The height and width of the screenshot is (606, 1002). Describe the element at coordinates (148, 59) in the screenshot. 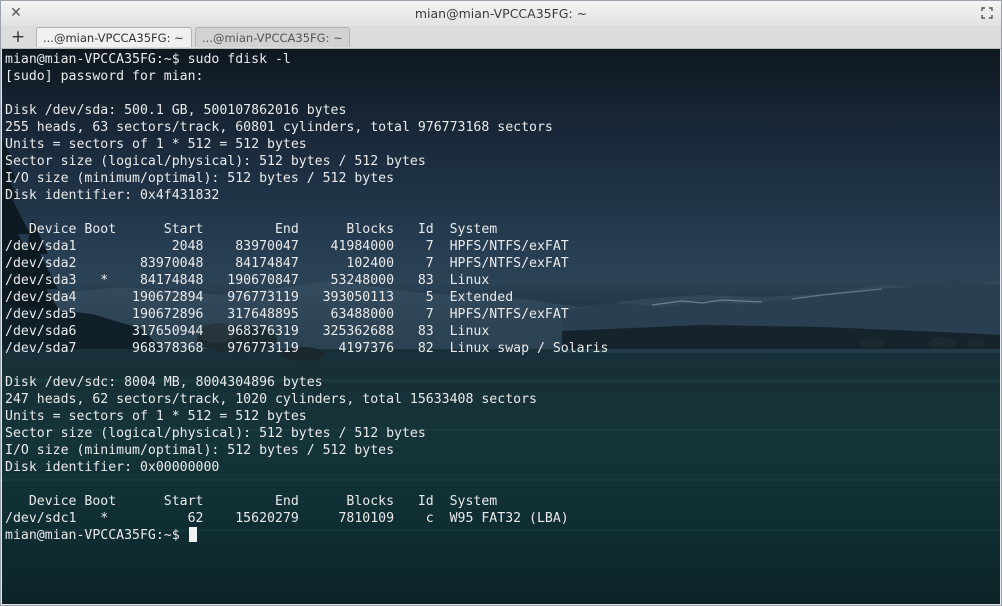

I see `terminal-line: mian@mian-VPCCA35FG:~$ sudo fdisk -l` at that location.